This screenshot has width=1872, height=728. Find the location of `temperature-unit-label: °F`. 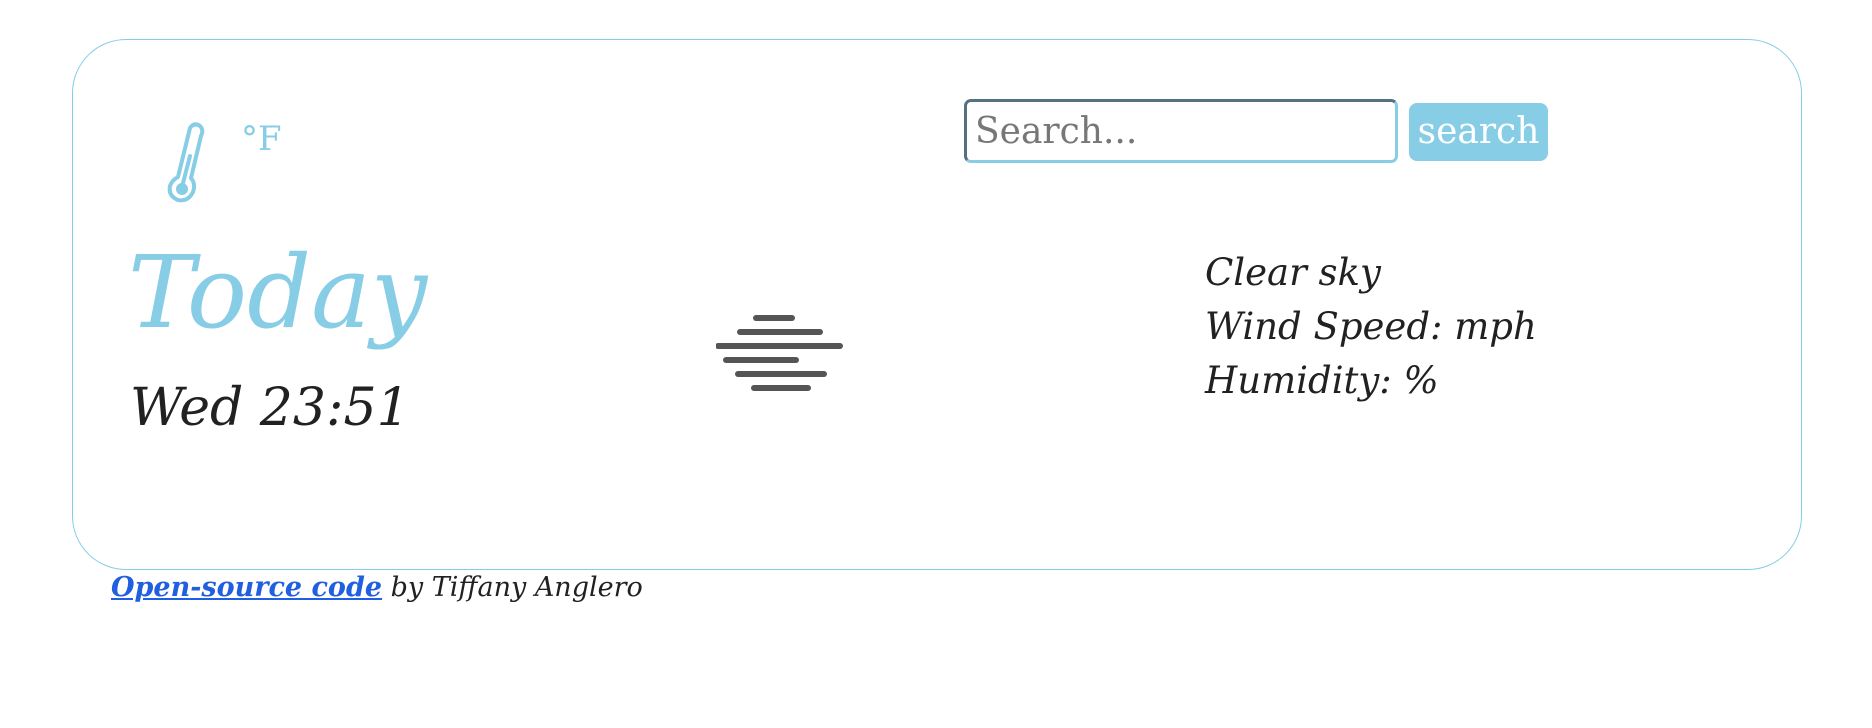

temperature-unit-label: °F is located at coordinates (261, 139).